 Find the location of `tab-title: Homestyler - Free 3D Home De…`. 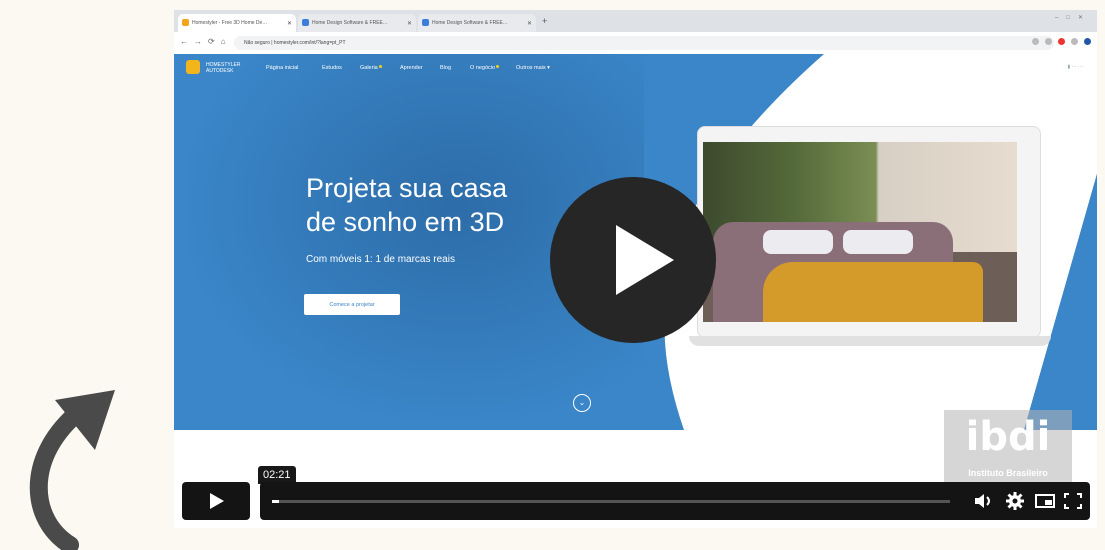

tab-title: Homestyler - Free 3D Home De… is located at coordinates (230, 23).